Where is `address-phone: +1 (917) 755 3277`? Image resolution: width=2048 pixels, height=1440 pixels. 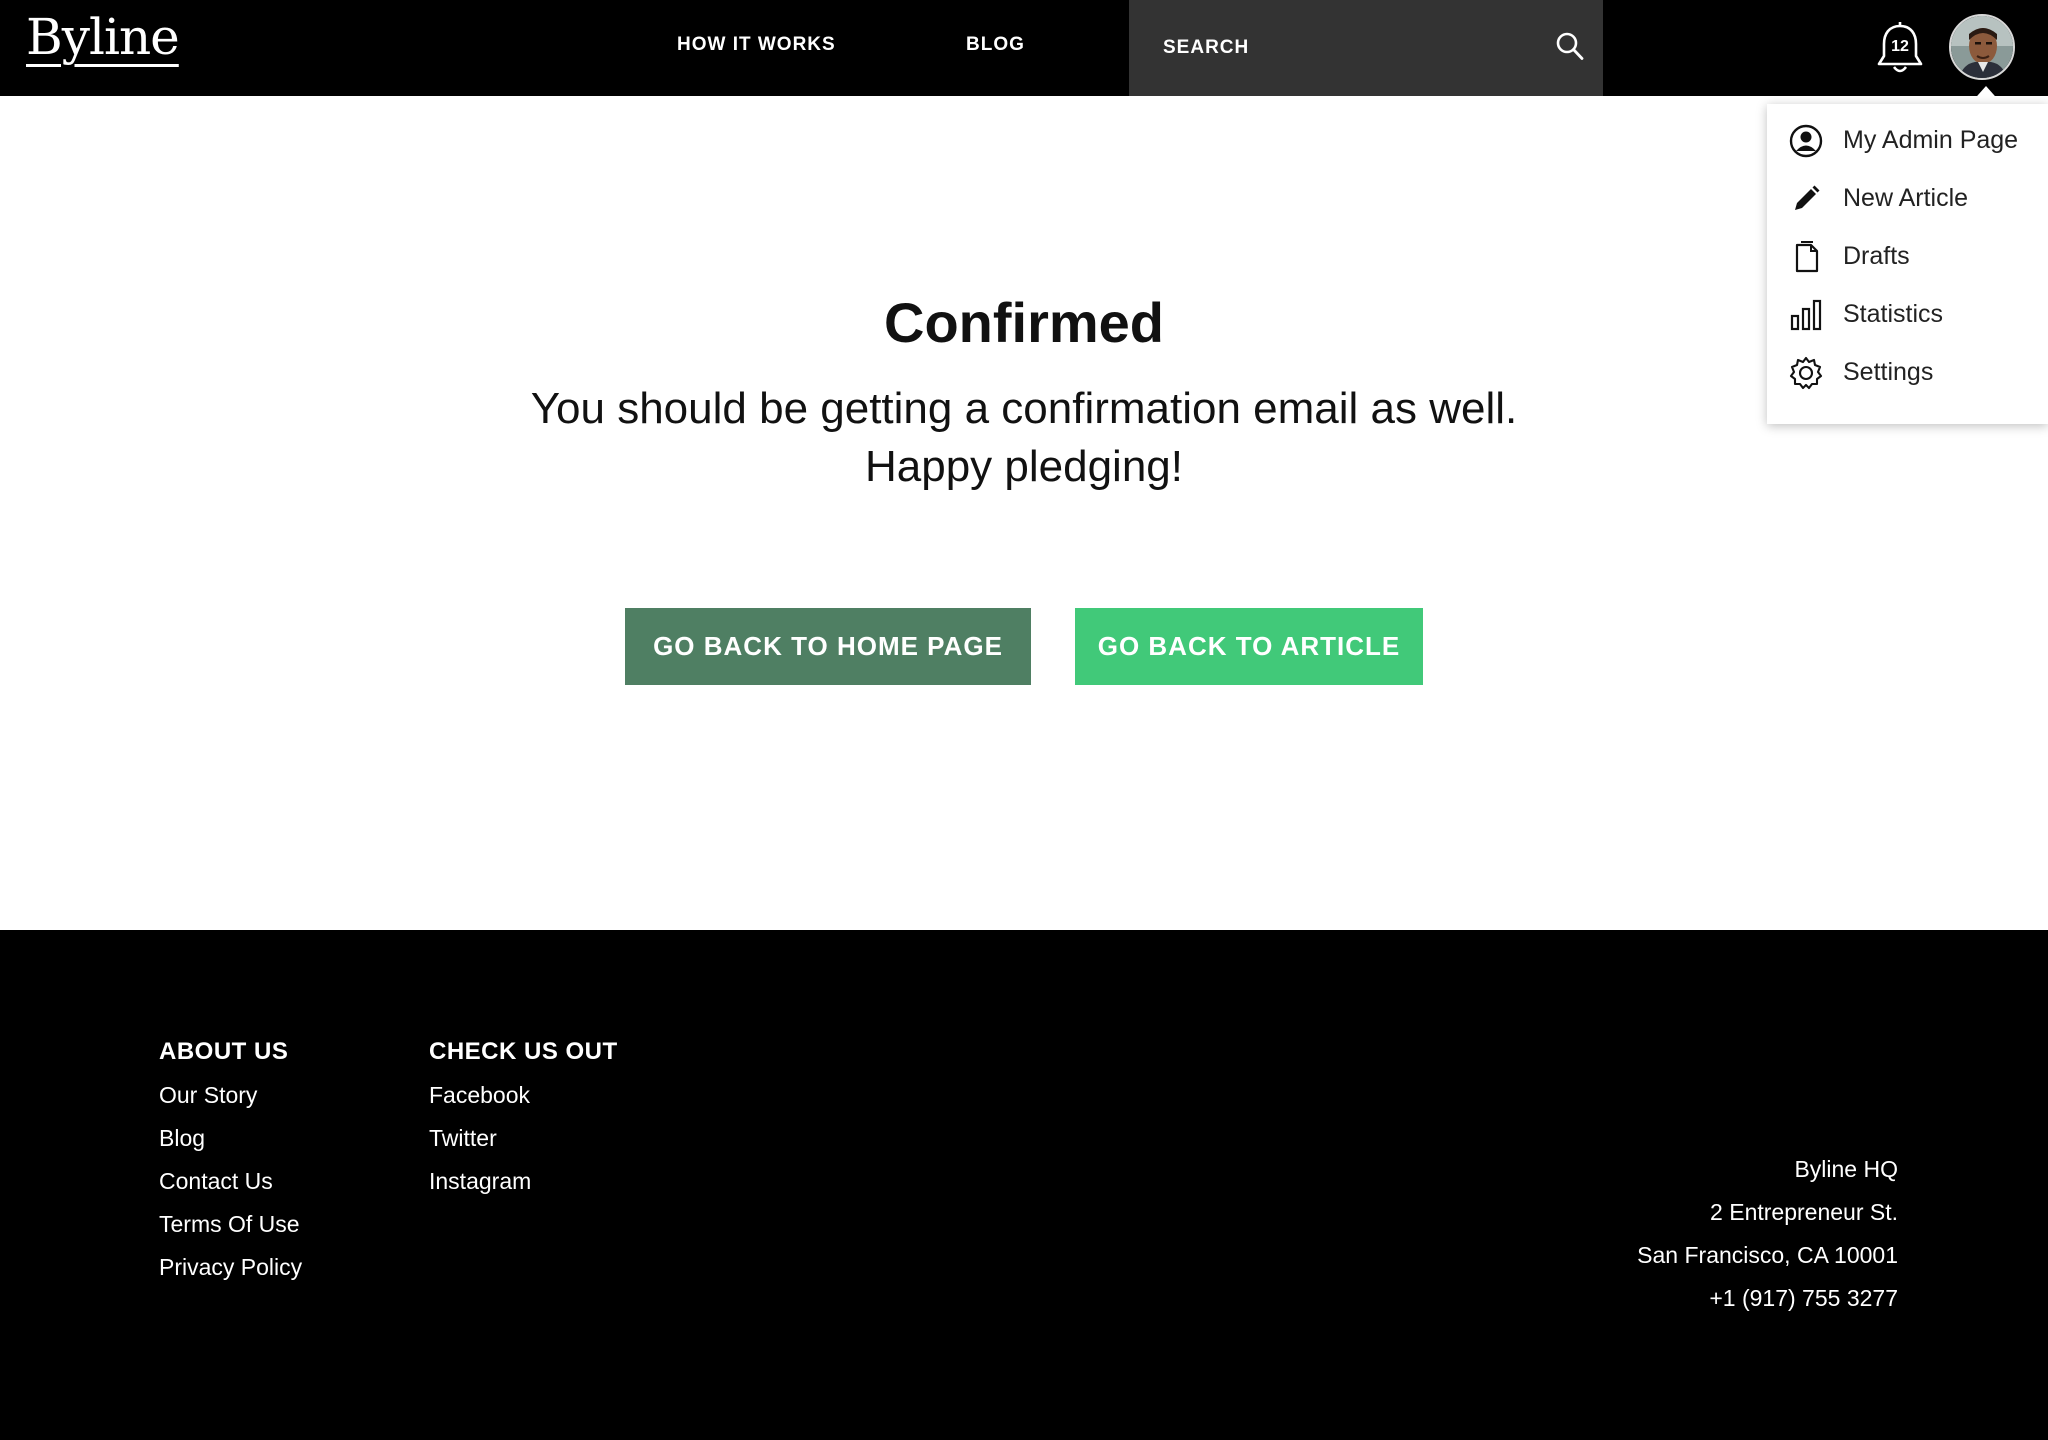
address-phone: +1 (917) 755 3277 is located at coordinates (1803, 1298).